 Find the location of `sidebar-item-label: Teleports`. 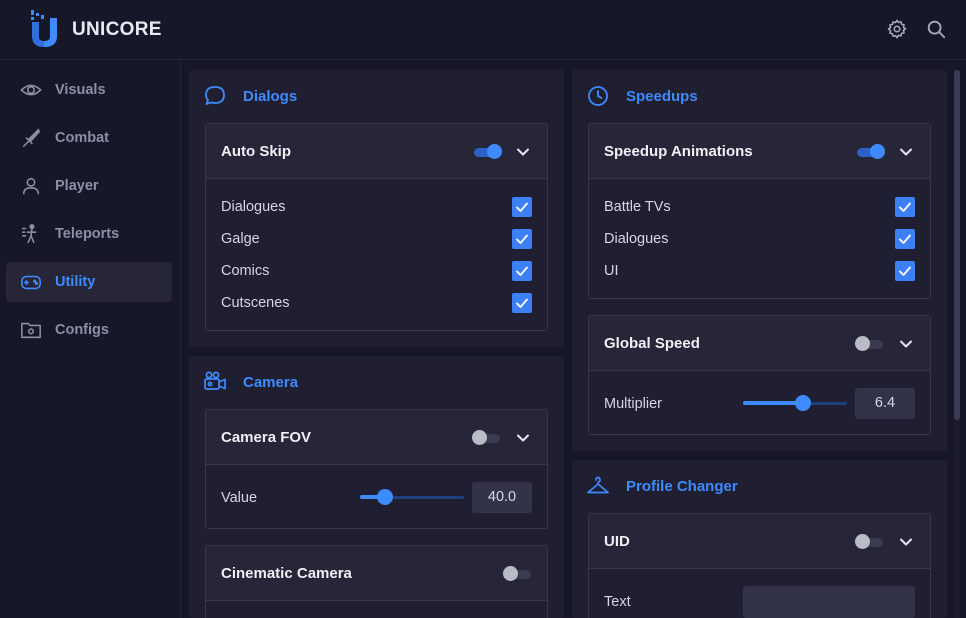

sidebar-item-label: Teleports is located at coordinates (87, 234).